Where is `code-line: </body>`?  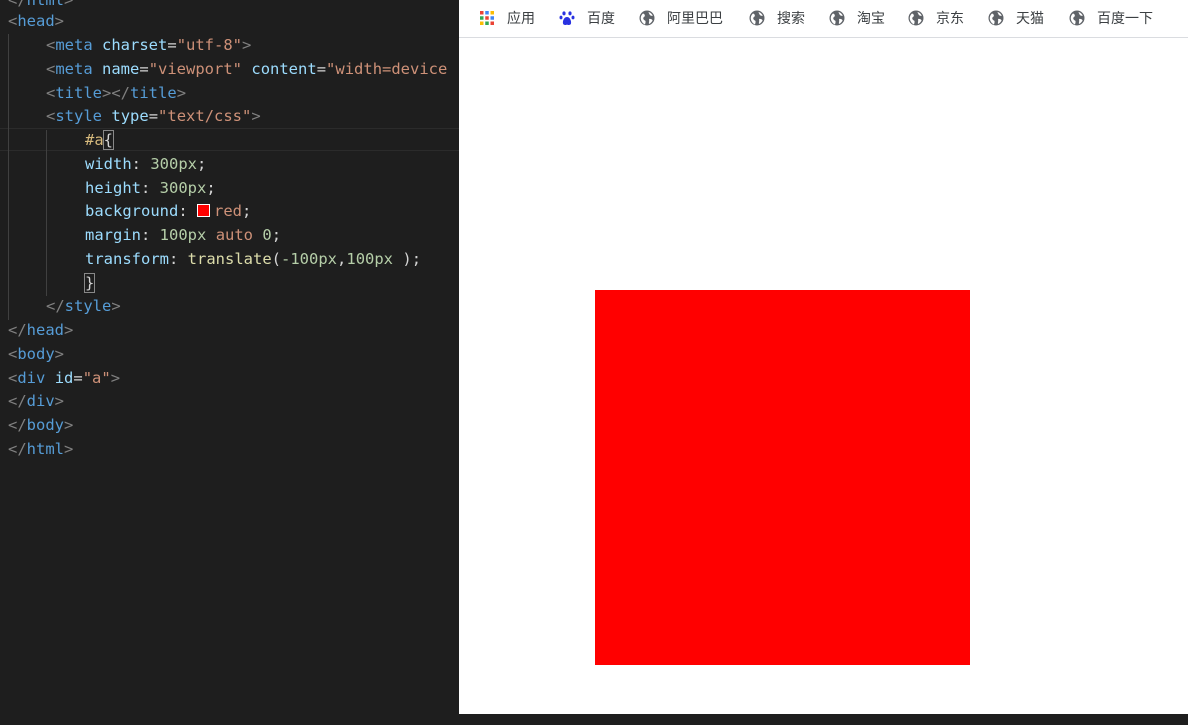
code-line: </body> is located at coordinates (41, 425).